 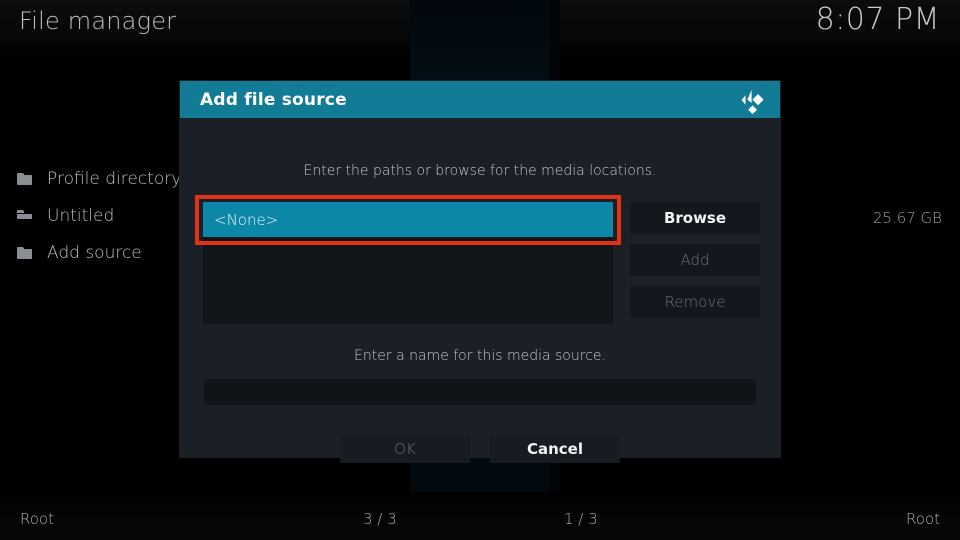 I want to click on folder-open-icon, so click(x=24, y=215).